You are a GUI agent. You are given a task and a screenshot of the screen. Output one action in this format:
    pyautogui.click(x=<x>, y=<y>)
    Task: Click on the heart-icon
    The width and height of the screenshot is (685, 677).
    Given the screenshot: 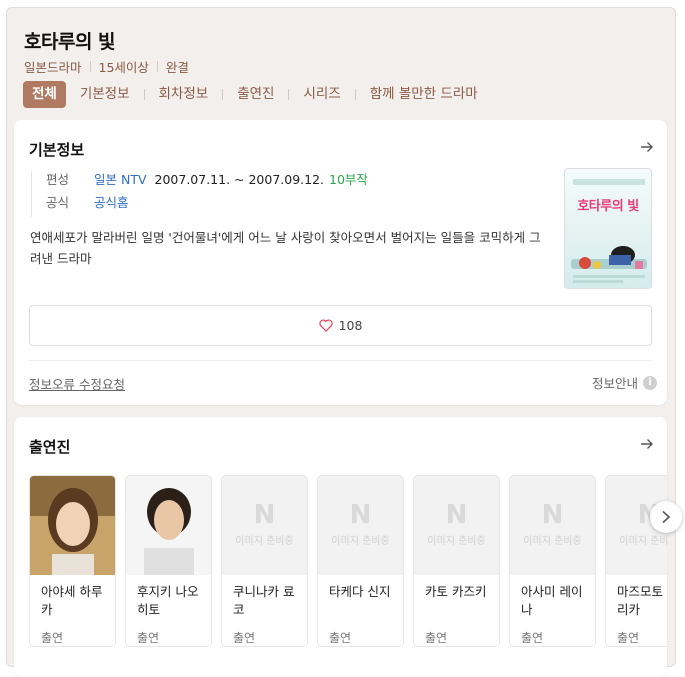 What is the action you would take?
    pyautogui.click(x=325, y=325)
    